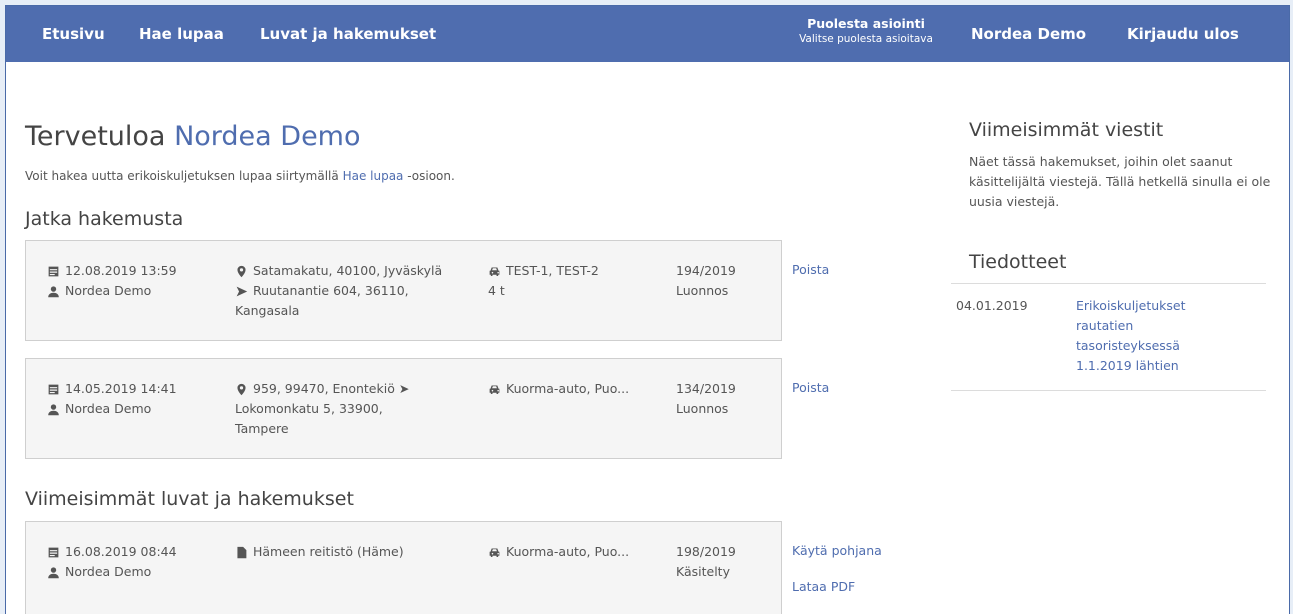 The image size is (1293, 614). I want to click on draft-route-line: Satamakatu, 40100, Jyväskylä, so click(348, 270).